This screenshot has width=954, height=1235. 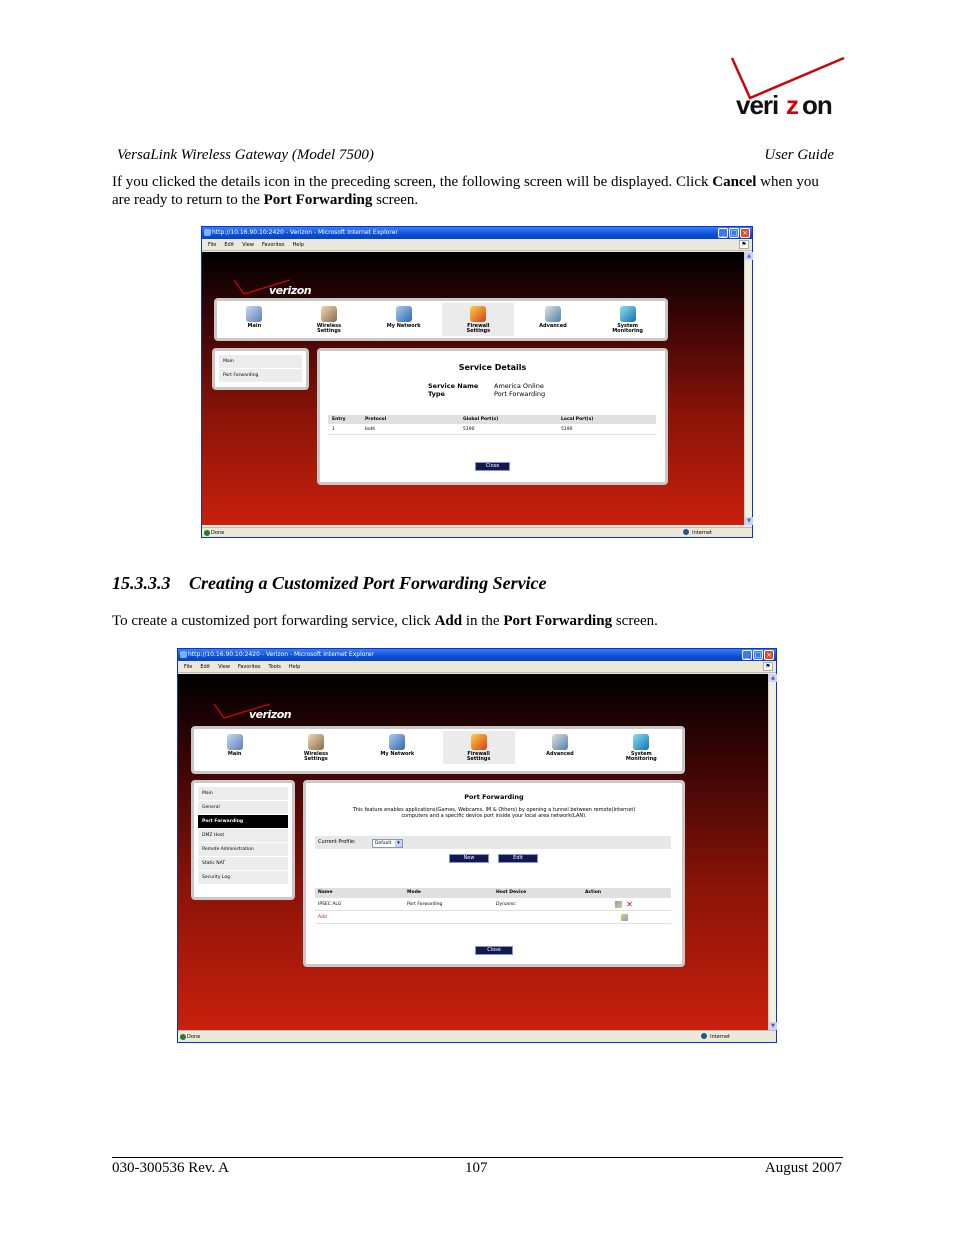 What do you see at coordinates (618, 904) in the screenshot?
I see `edit-service-icon` at bounding box center [618, 904].